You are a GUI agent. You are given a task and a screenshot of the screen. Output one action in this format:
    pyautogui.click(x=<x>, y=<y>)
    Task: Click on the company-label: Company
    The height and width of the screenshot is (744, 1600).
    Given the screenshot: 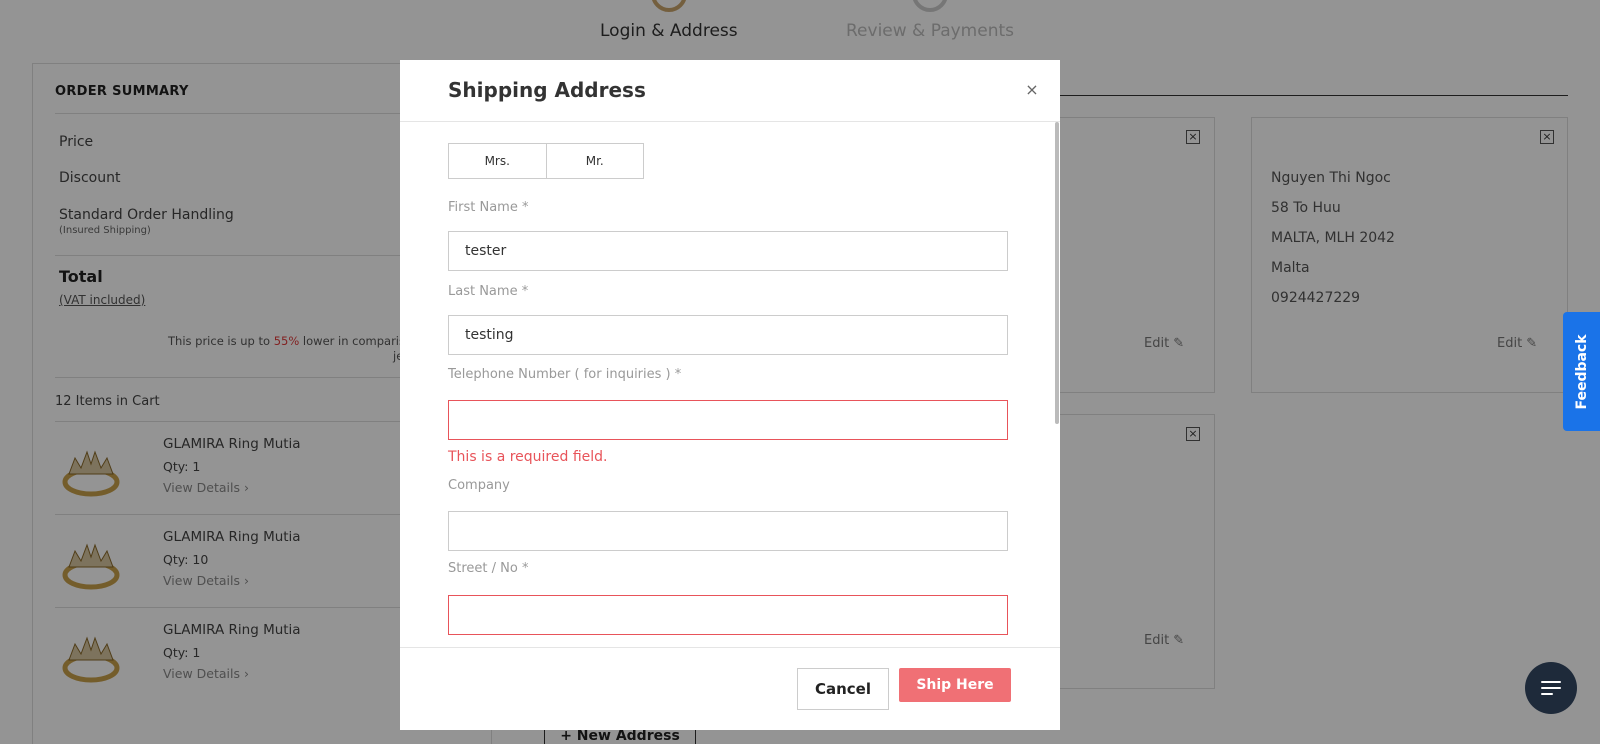 What is the action you would take?
    pyautogui.click(x=479, y=485)
    